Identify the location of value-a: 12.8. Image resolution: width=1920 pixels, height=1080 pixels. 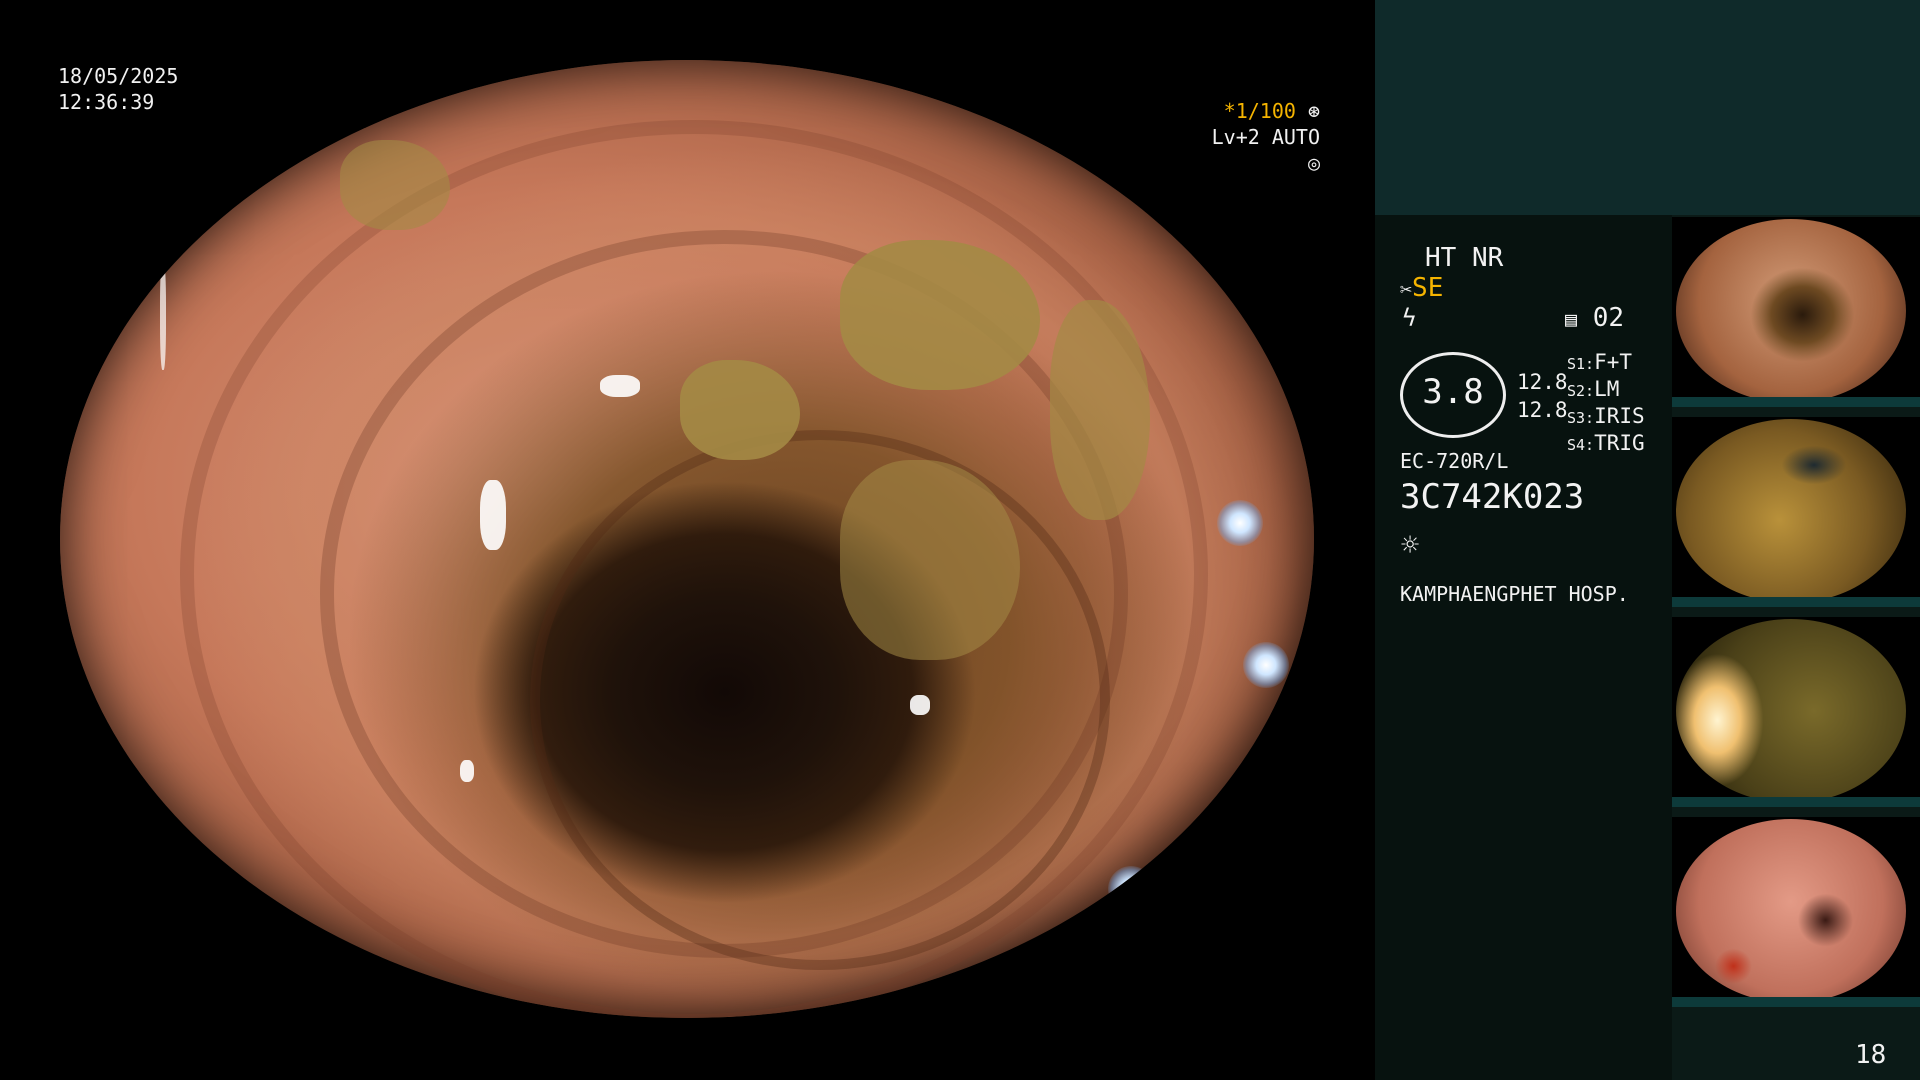
(1542, 382).